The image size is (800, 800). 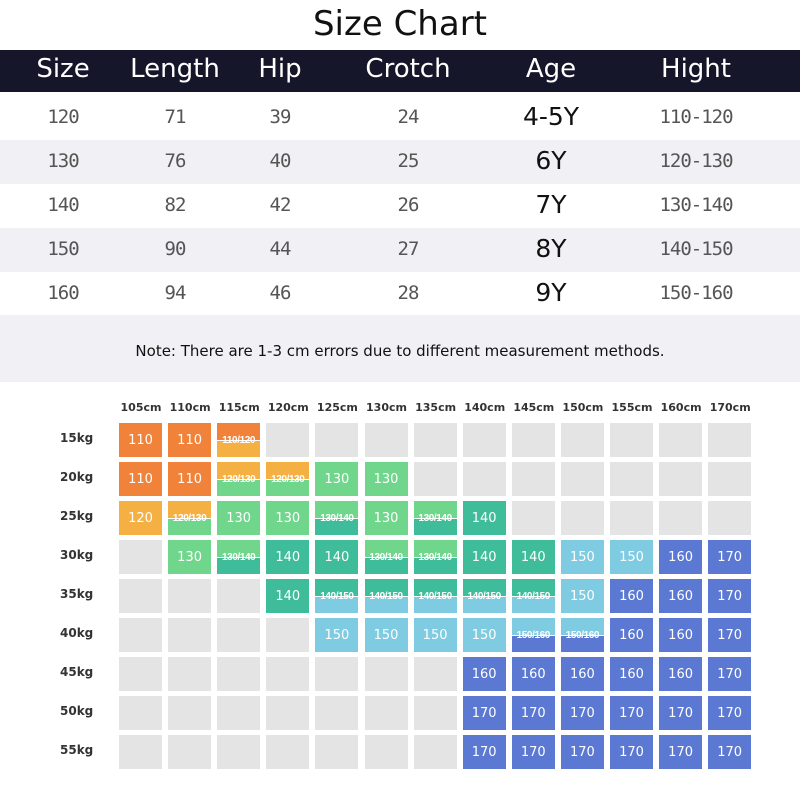 What do you see at coordinates (175, 117) in the screenshot?
I see `table-cell: 71` at bounding box center [175, 117].